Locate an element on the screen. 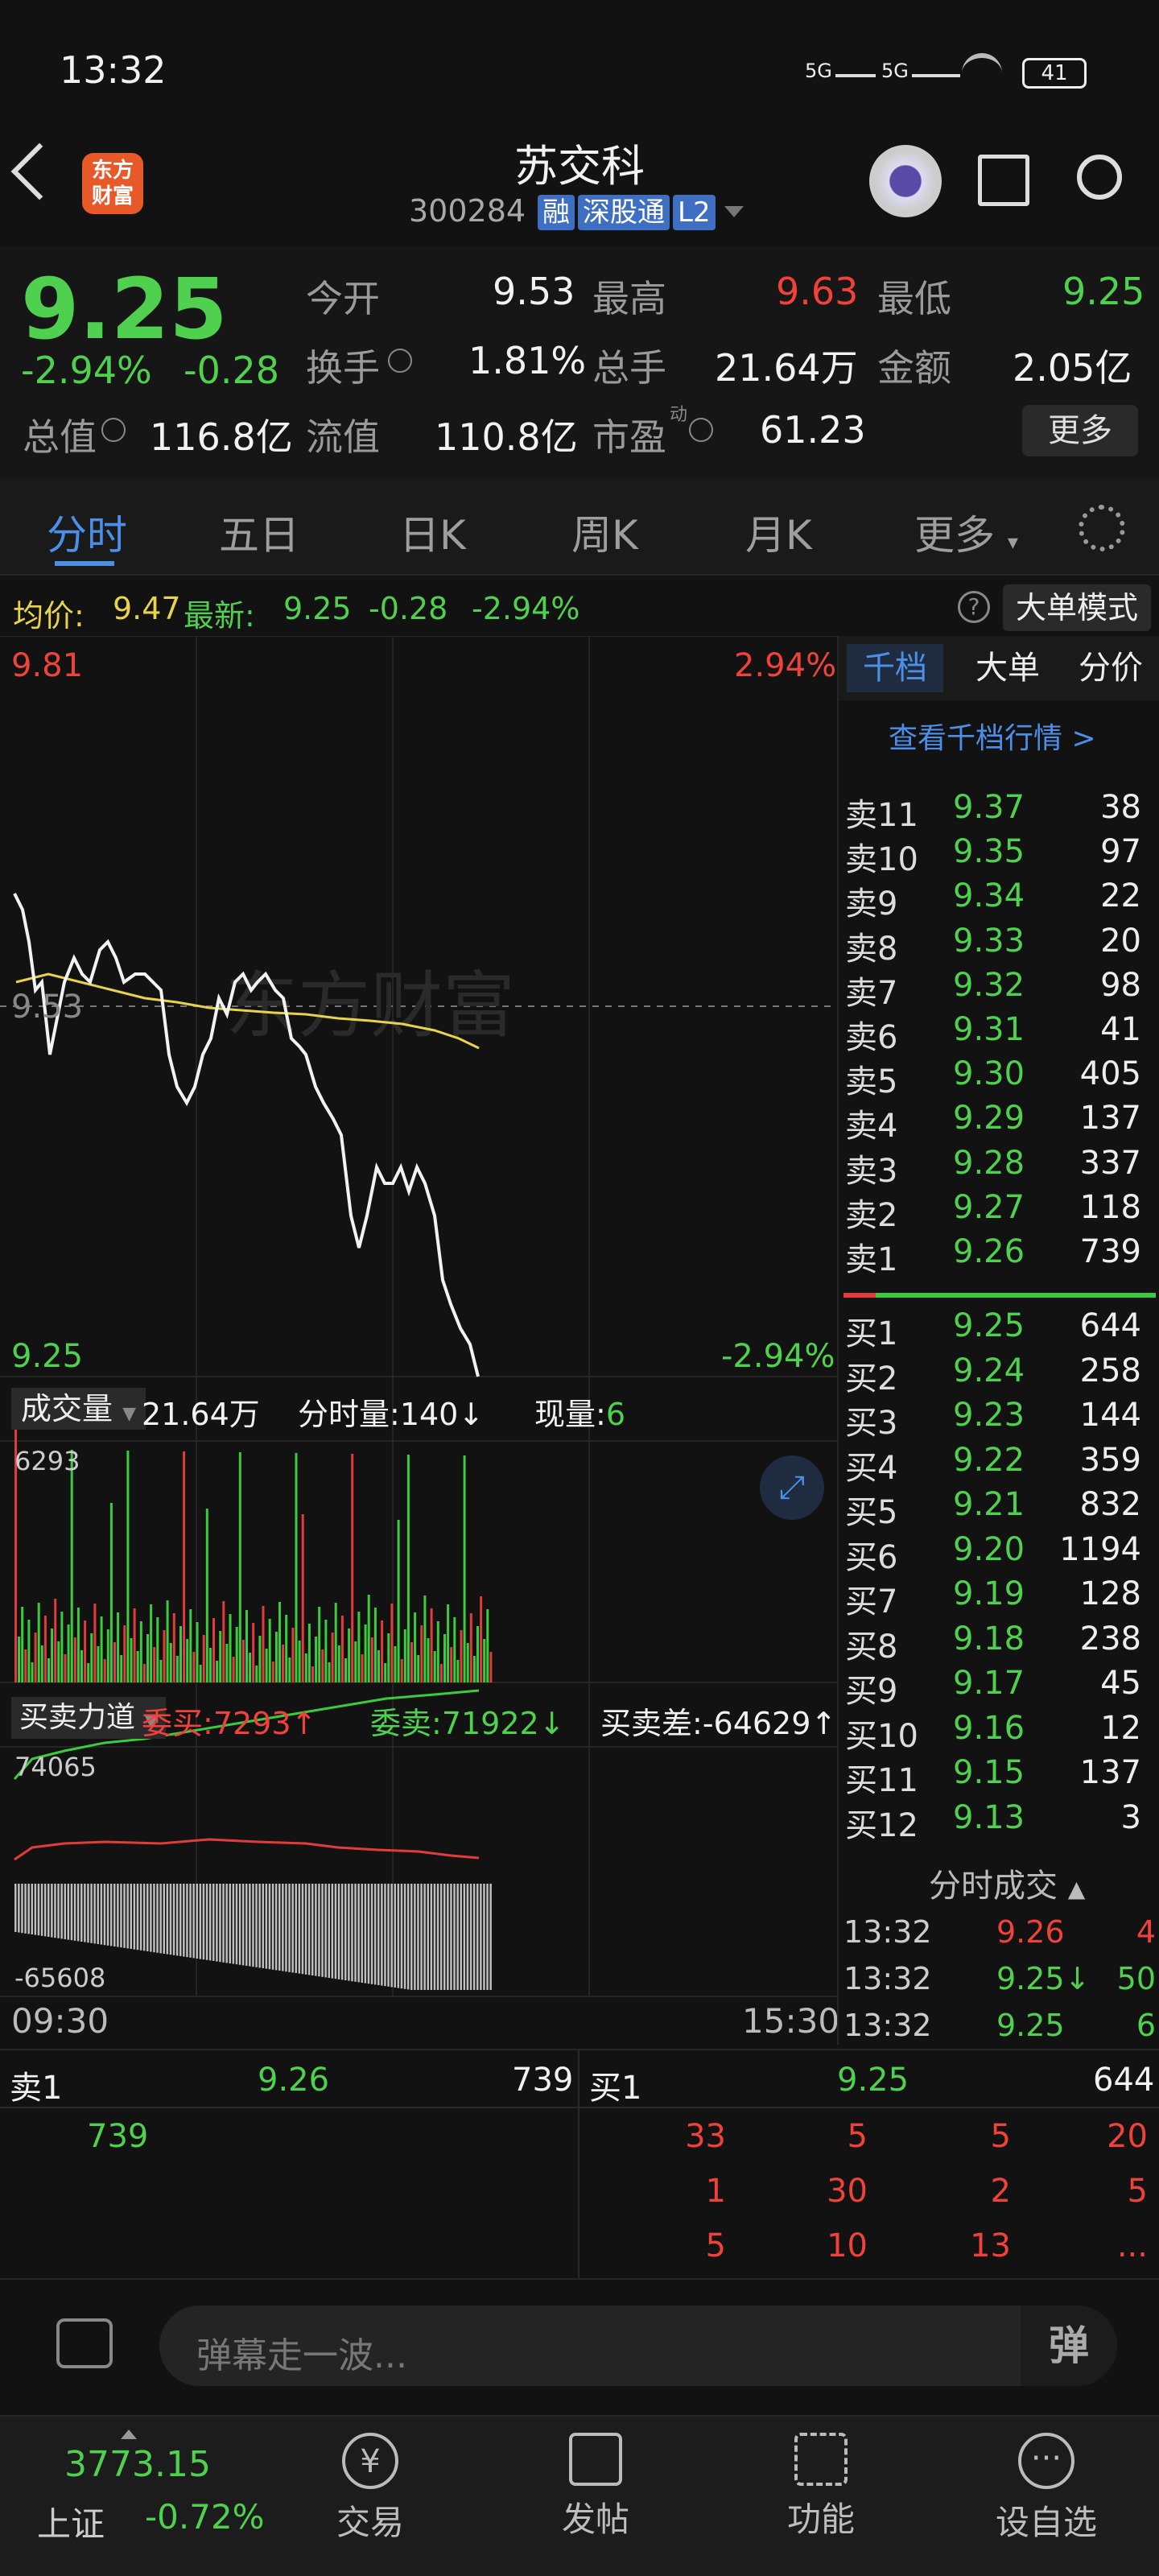 Image resolution: width=1159 pixels, height=2576 pixels. share-icon is located at coordinates (1004, 180).